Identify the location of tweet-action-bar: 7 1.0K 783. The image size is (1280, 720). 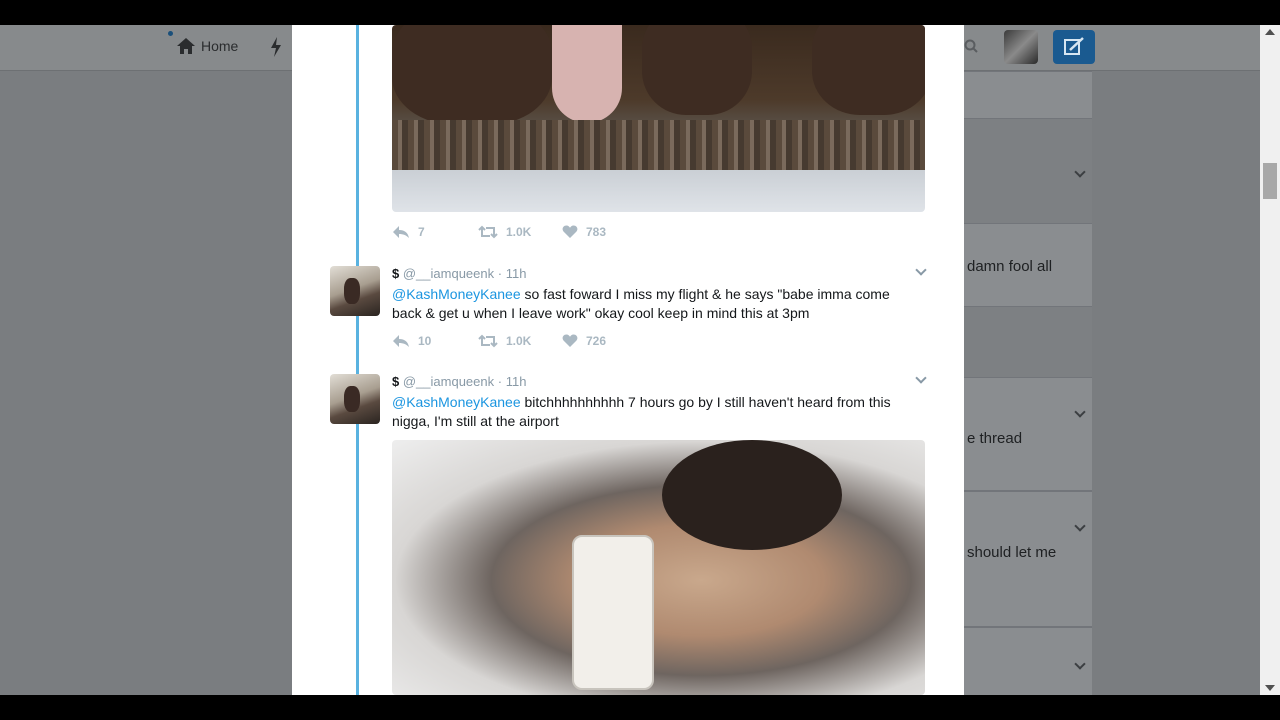
(499, 232).